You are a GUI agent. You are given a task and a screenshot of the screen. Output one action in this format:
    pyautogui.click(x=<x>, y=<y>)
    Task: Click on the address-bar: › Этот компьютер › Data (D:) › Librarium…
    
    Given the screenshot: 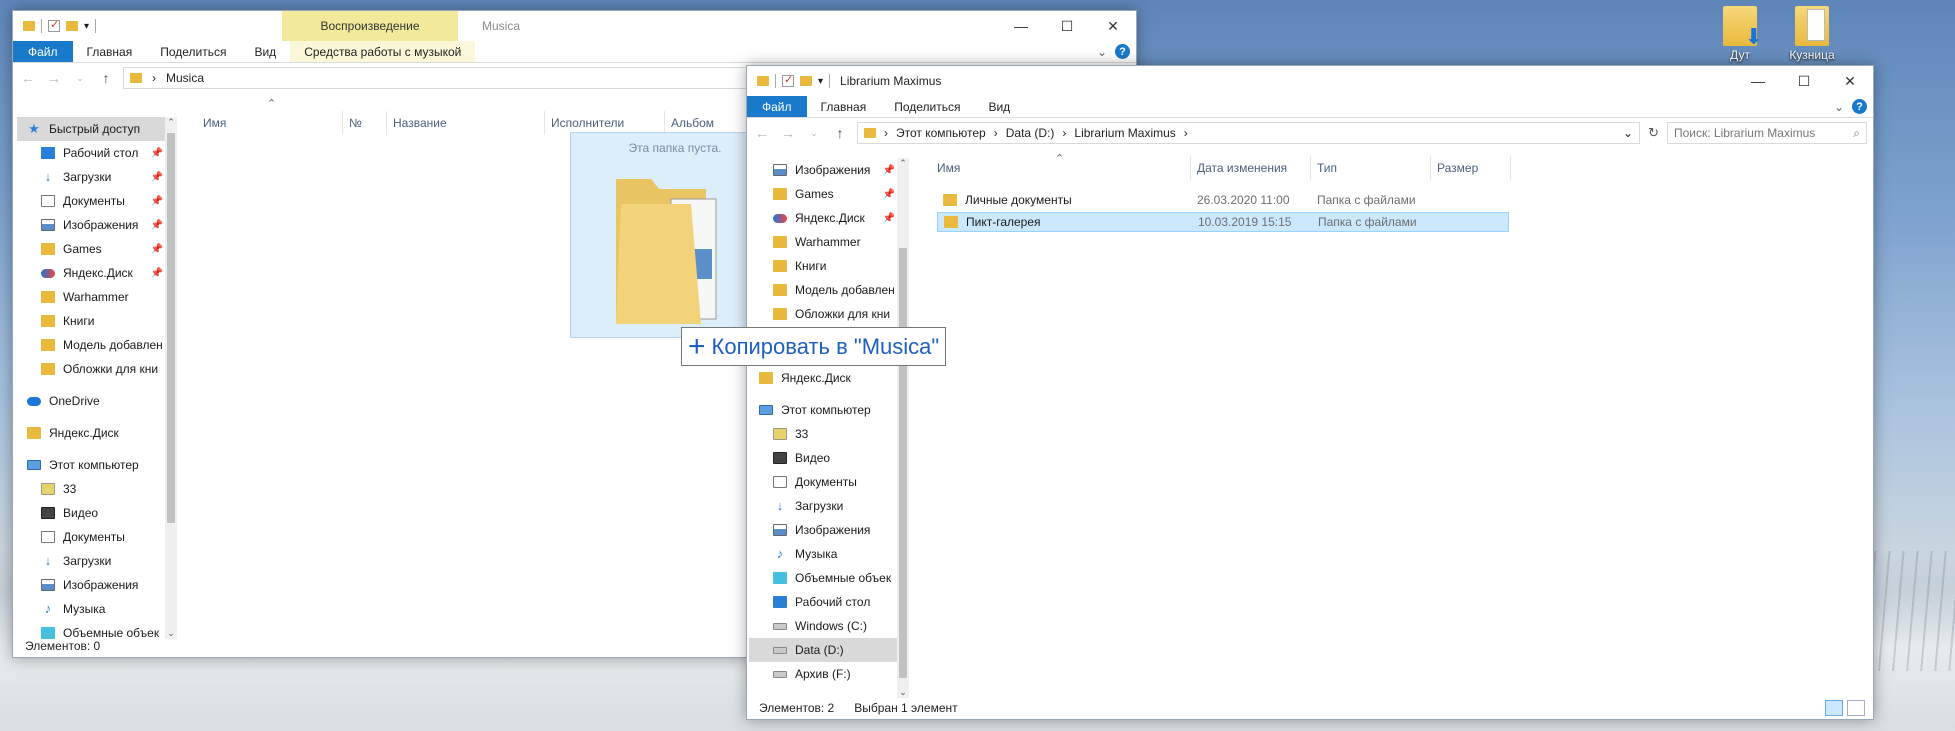 What is the action you would take?
    pyautogui.click(x=1249, y=133)
    